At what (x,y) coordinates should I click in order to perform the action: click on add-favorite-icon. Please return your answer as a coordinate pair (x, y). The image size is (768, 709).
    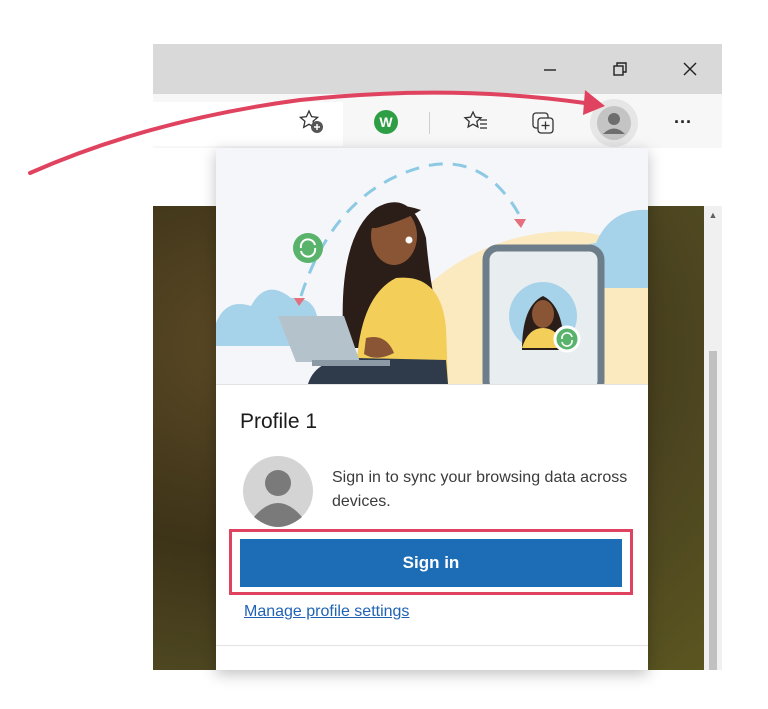
    Looking at the image, I should click on (310, 121).